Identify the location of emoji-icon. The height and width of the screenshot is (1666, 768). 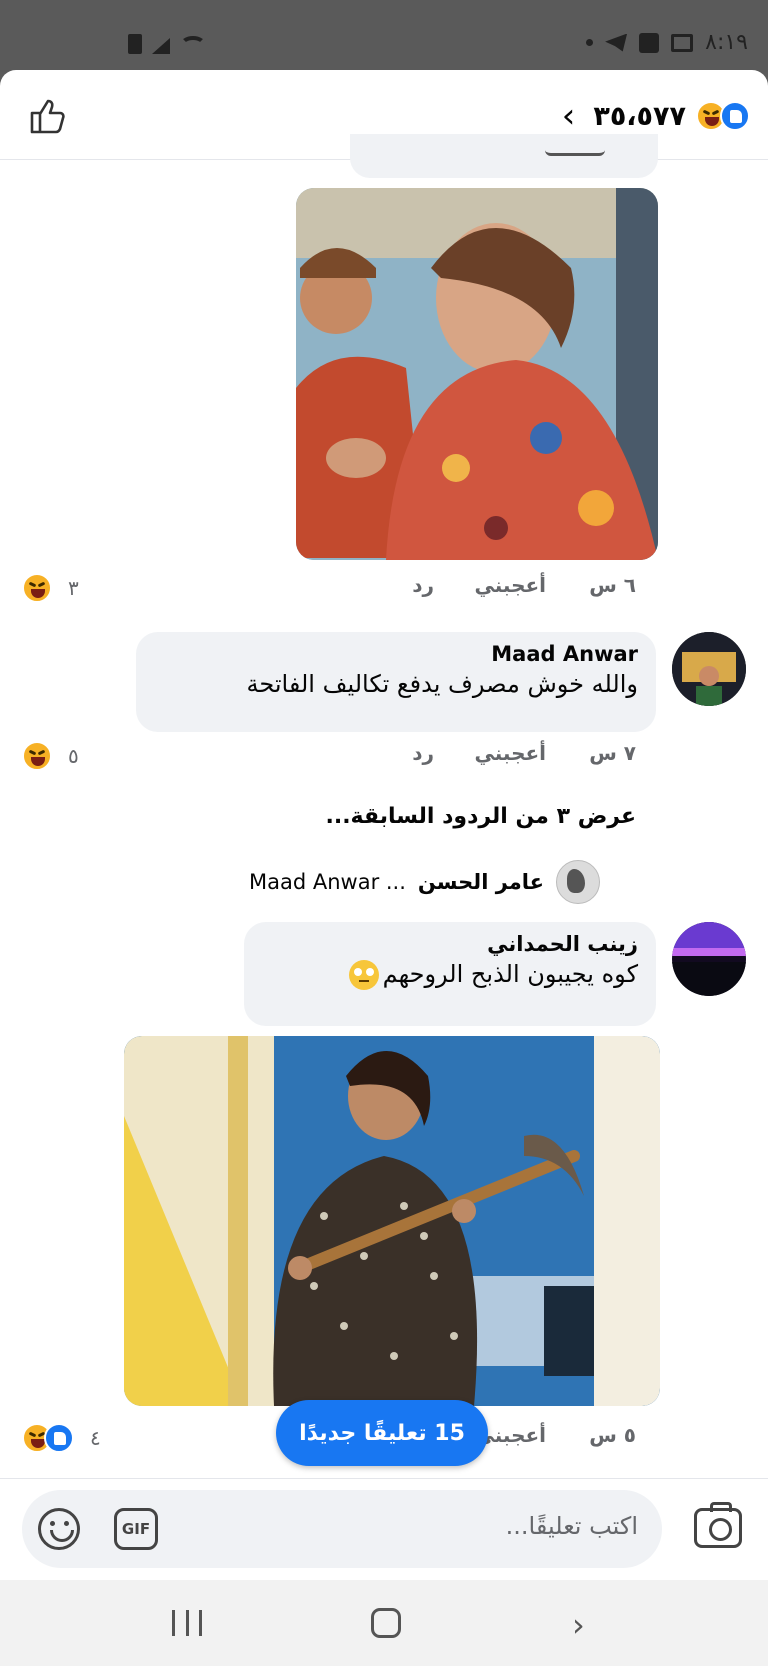
(59, 1529).